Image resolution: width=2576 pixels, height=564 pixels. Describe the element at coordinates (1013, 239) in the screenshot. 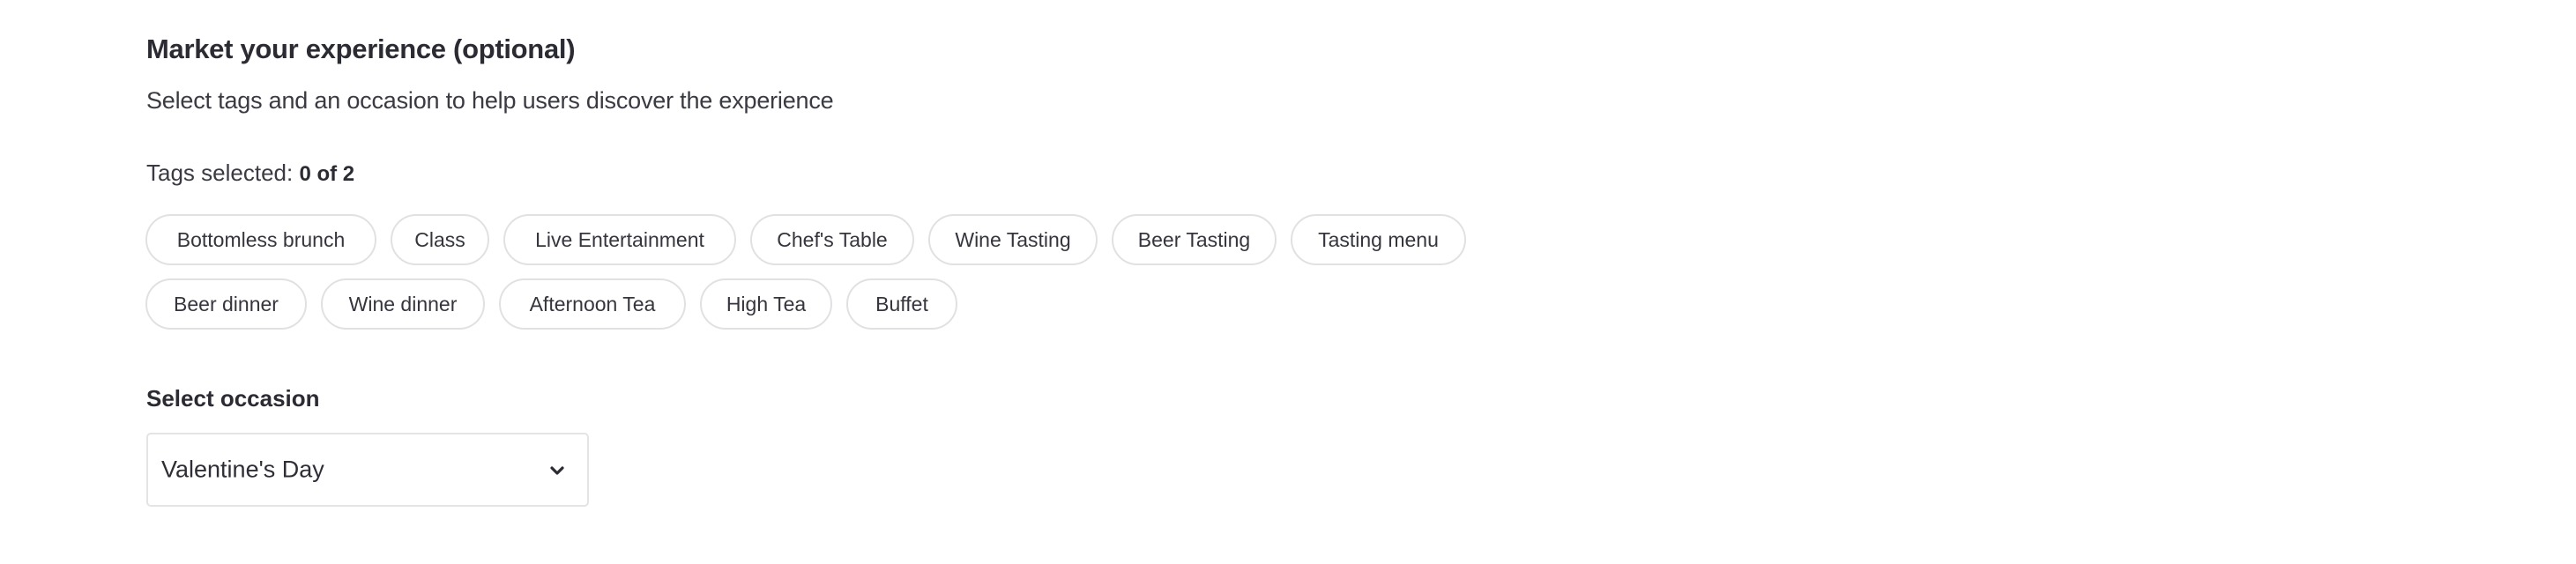

I see `tag-chip-wine-tasting: Wine Tasting` at that location.